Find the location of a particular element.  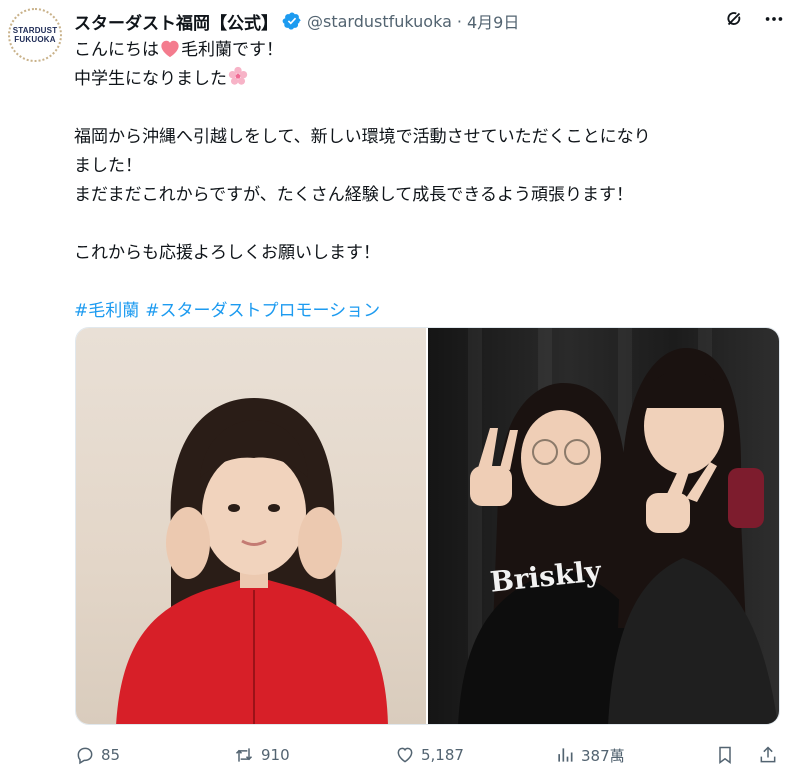

post-line-1a: こんにちは is located at coordinates (116, 50).